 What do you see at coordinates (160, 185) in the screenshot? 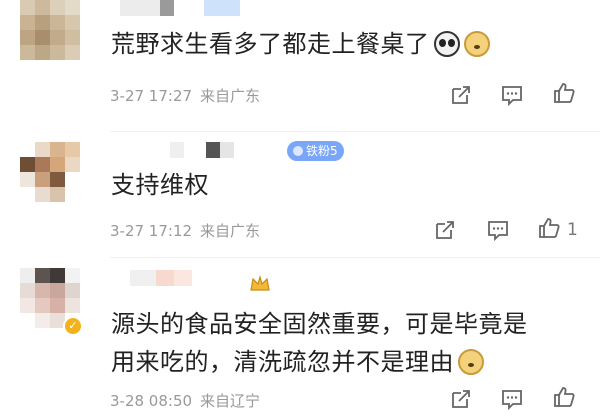
I see `comment-text: 支持维权` at bounding box center [160, 185].